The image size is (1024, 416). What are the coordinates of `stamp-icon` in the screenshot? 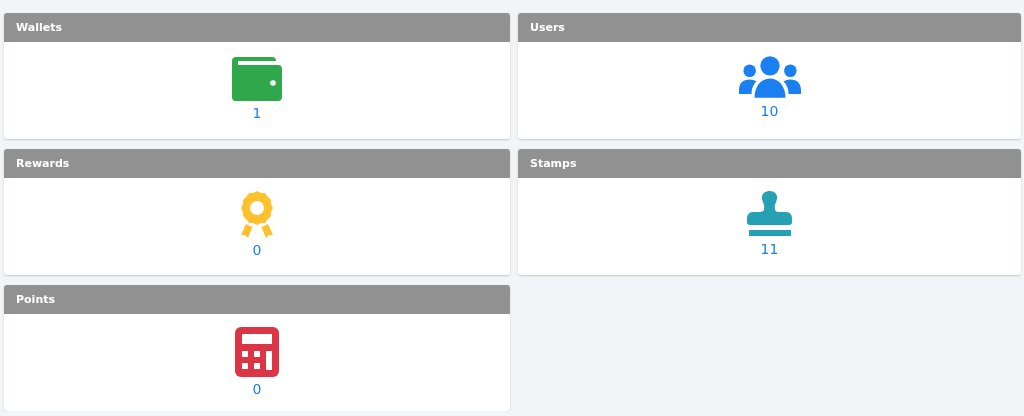 It's located at (769, 214).